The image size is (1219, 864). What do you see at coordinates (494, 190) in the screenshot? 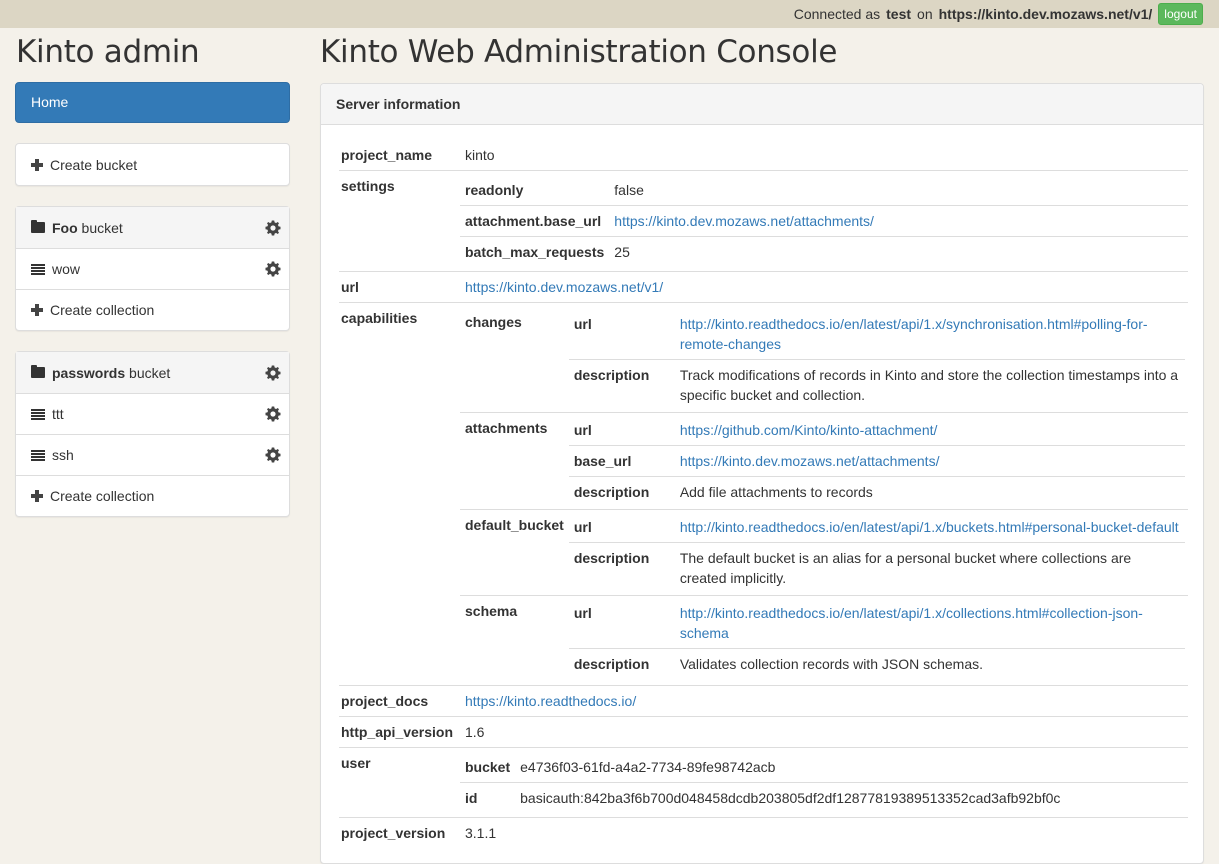
I see `key-readonly: readonly` at bounding box center [494, 190].